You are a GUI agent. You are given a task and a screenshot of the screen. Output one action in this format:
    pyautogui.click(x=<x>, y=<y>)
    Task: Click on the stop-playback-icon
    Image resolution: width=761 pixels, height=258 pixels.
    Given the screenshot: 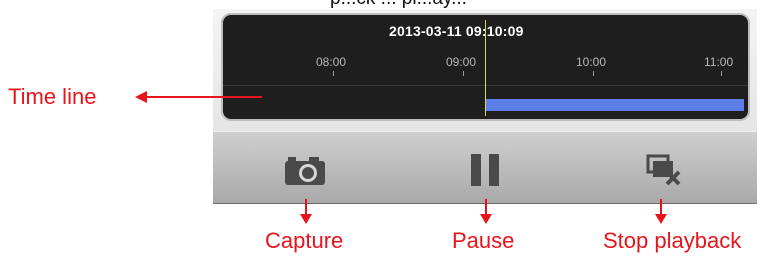 What is the action you would take?
    pyautogui.click(x=663, y=170)
    